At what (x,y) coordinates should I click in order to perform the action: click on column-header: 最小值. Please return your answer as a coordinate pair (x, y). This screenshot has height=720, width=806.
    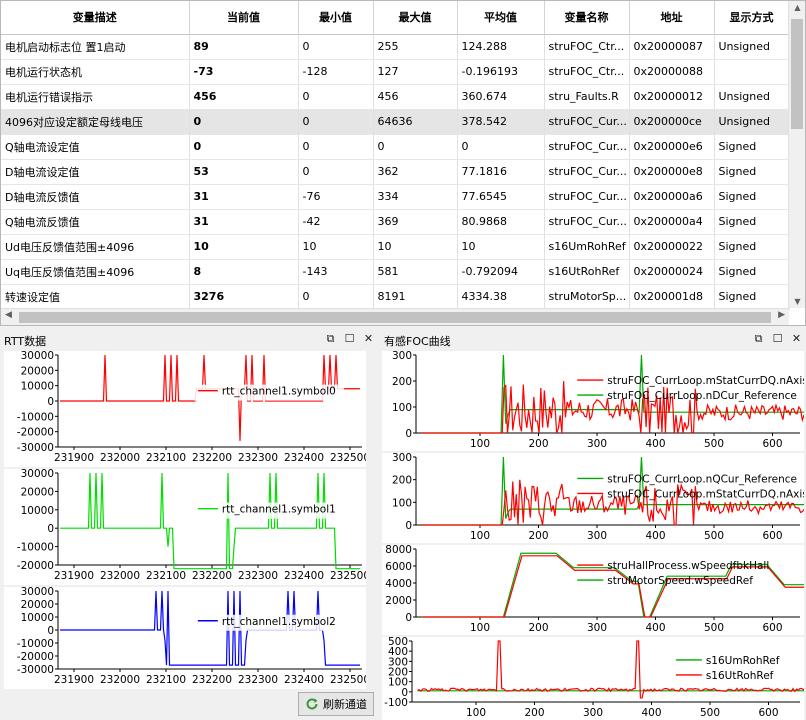
    Looking at the image, I should click on (336, 18).